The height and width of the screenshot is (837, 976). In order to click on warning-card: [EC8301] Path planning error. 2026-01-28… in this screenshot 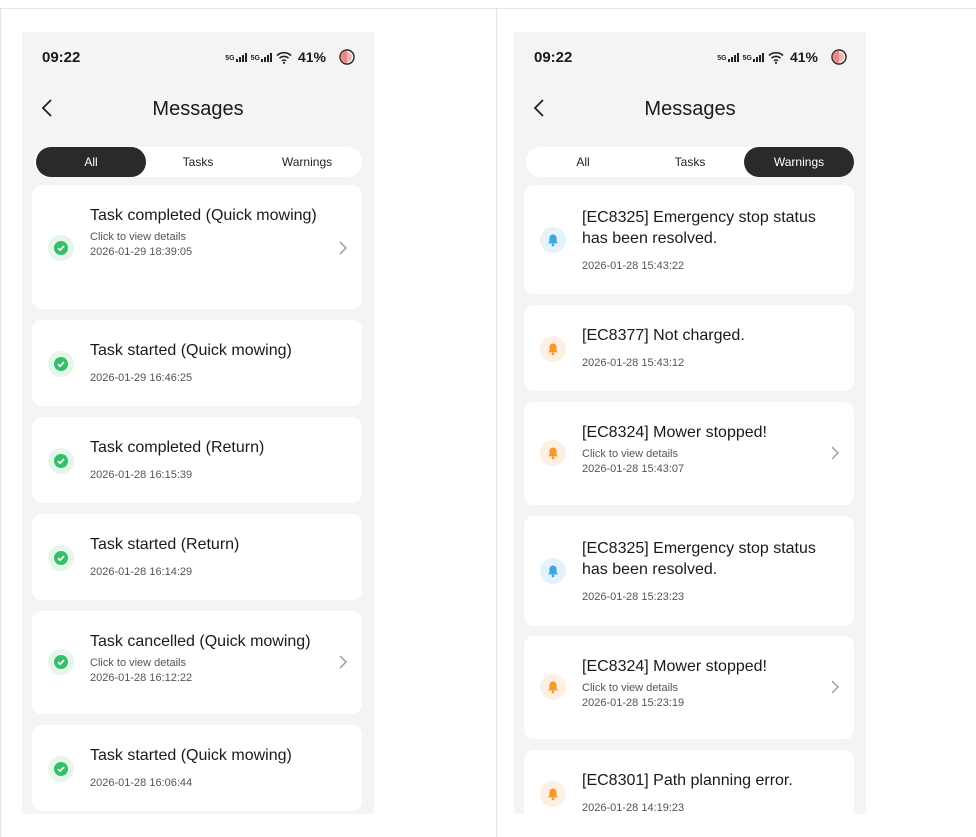, I will do `click(689, 782)`.